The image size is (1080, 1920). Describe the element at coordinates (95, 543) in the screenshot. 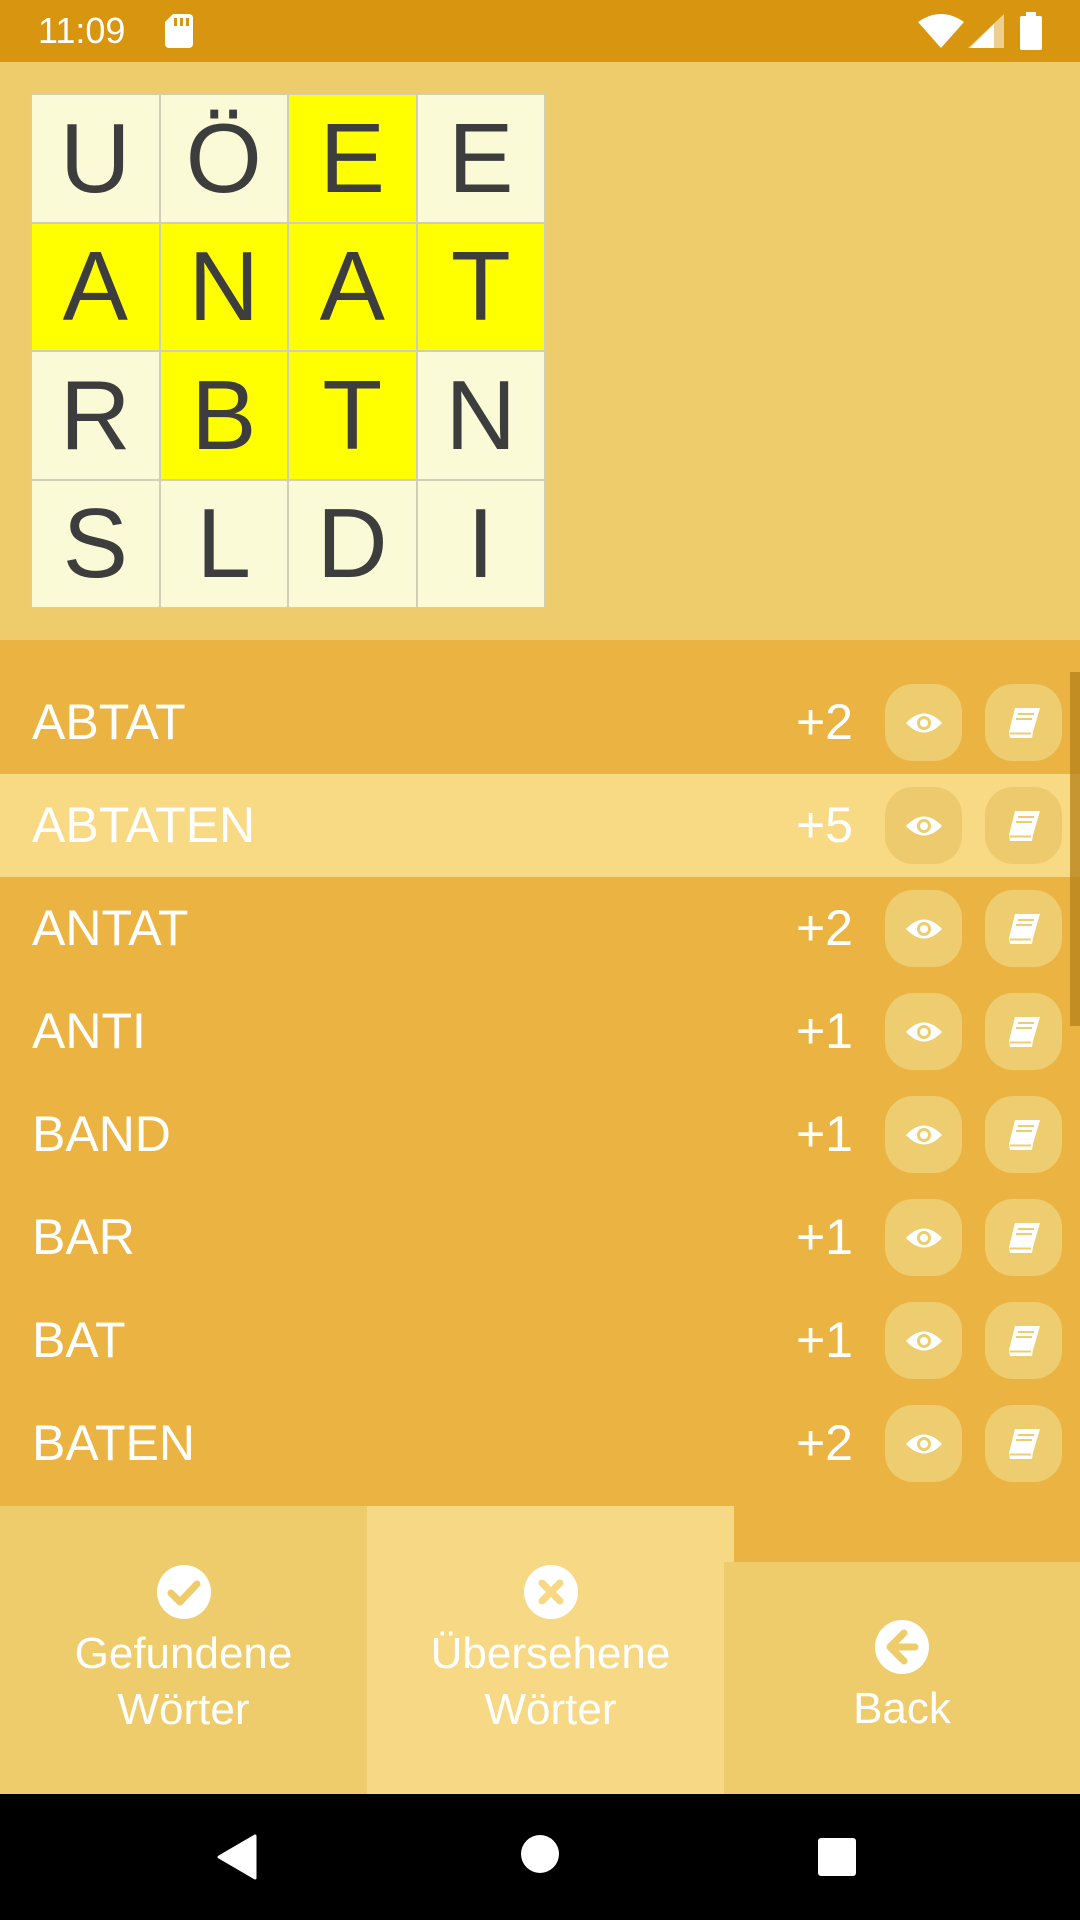

I see `board-cell: S` at that location.